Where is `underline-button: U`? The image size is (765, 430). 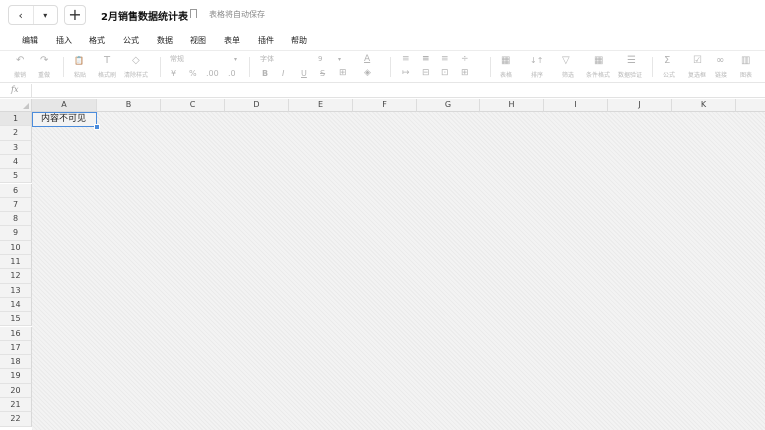 underline-button: U is located at coordinates (304, 73).